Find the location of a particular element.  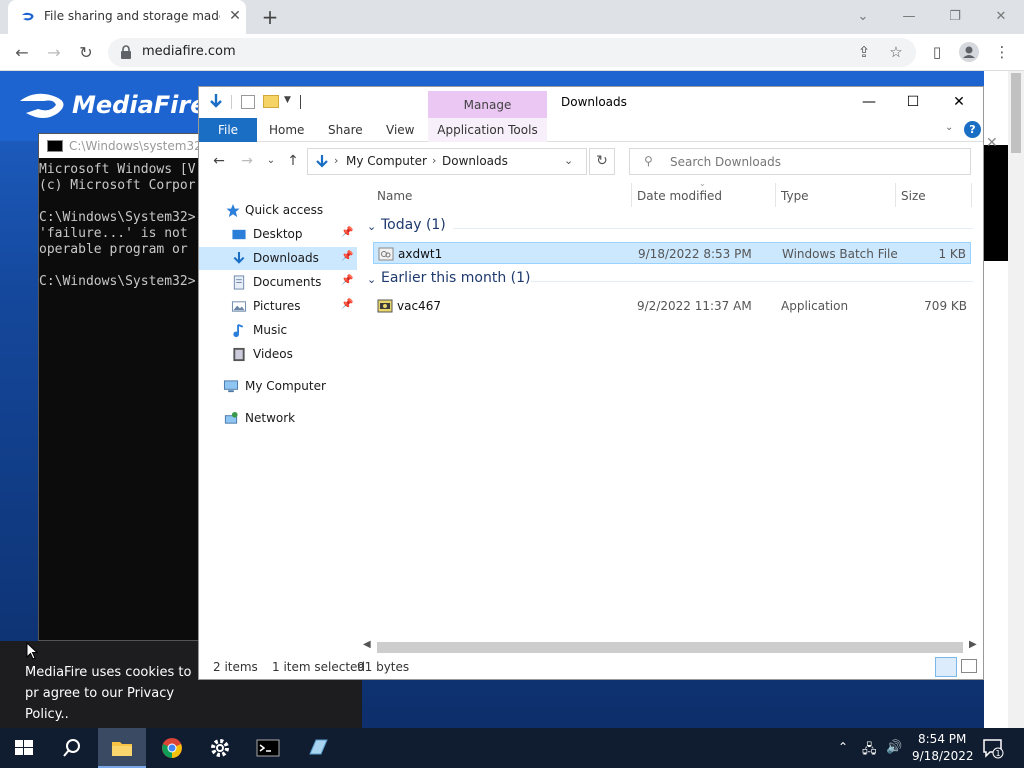

close-icon: ✕ is located at coordinates (959, 102).